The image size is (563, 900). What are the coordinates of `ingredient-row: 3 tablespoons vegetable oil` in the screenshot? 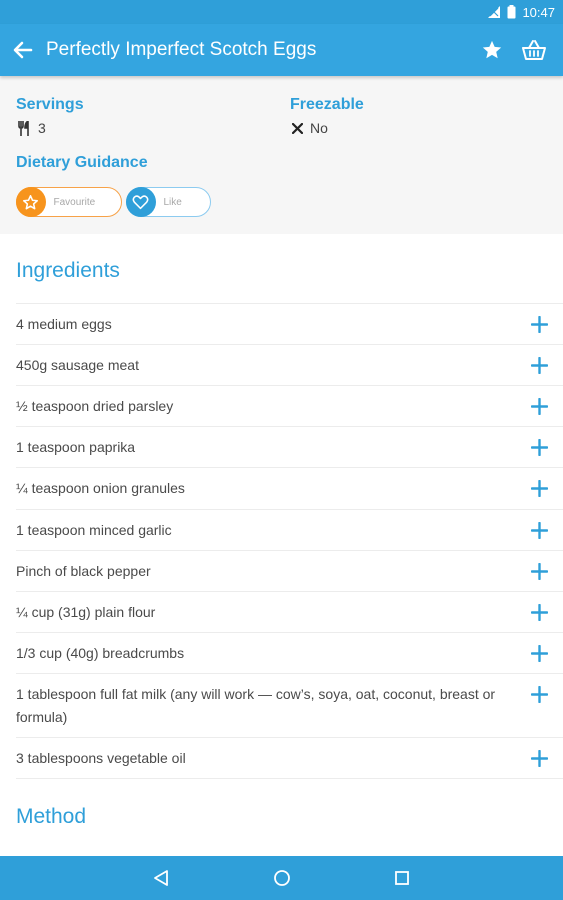 It's located at (289, 757).